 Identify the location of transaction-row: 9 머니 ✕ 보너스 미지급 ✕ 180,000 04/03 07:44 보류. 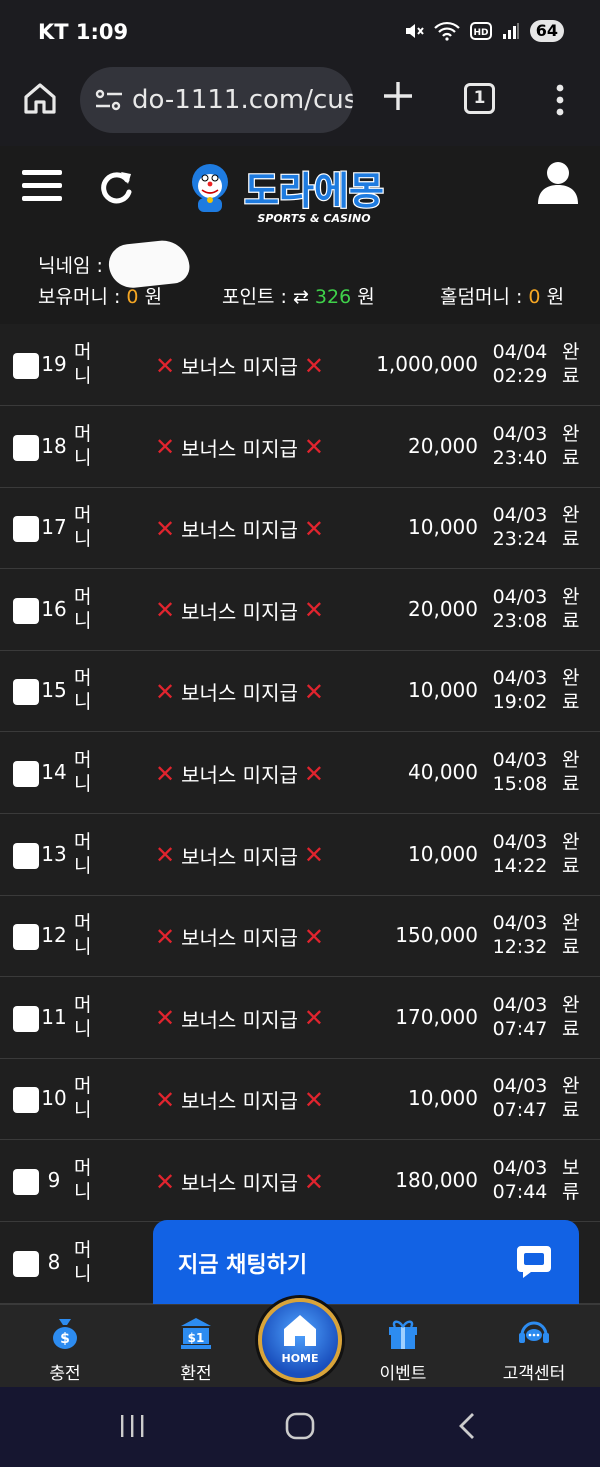
(300, 1181).